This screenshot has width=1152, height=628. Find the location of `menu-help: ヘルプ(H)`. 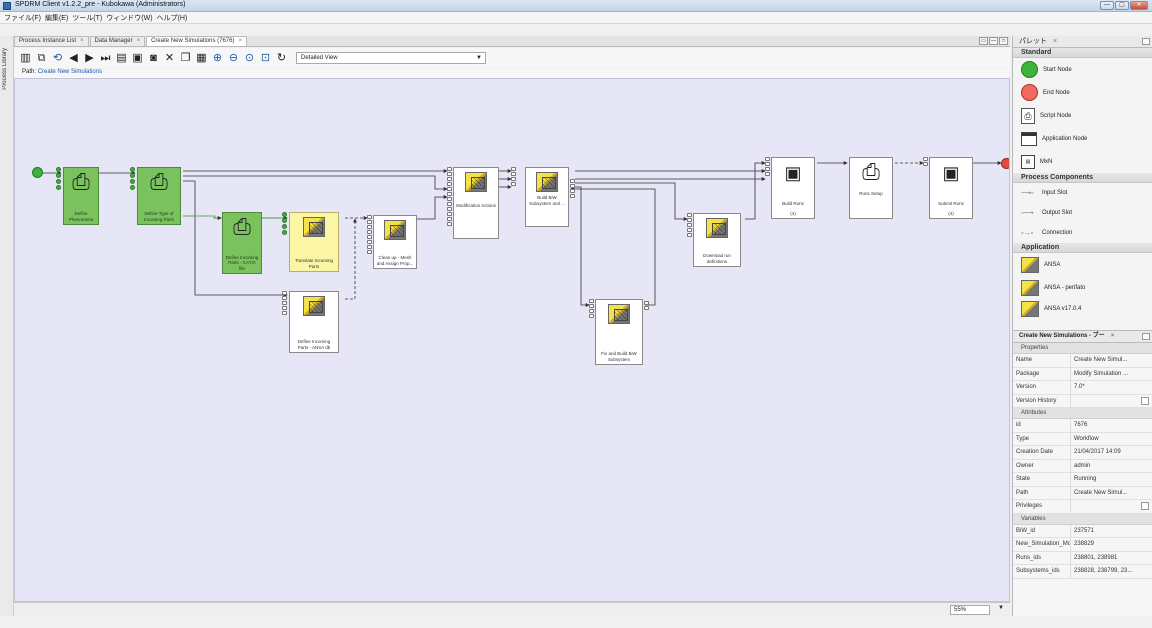

menu-help: ヘルプ(H) is located at coordinates (172, 18).